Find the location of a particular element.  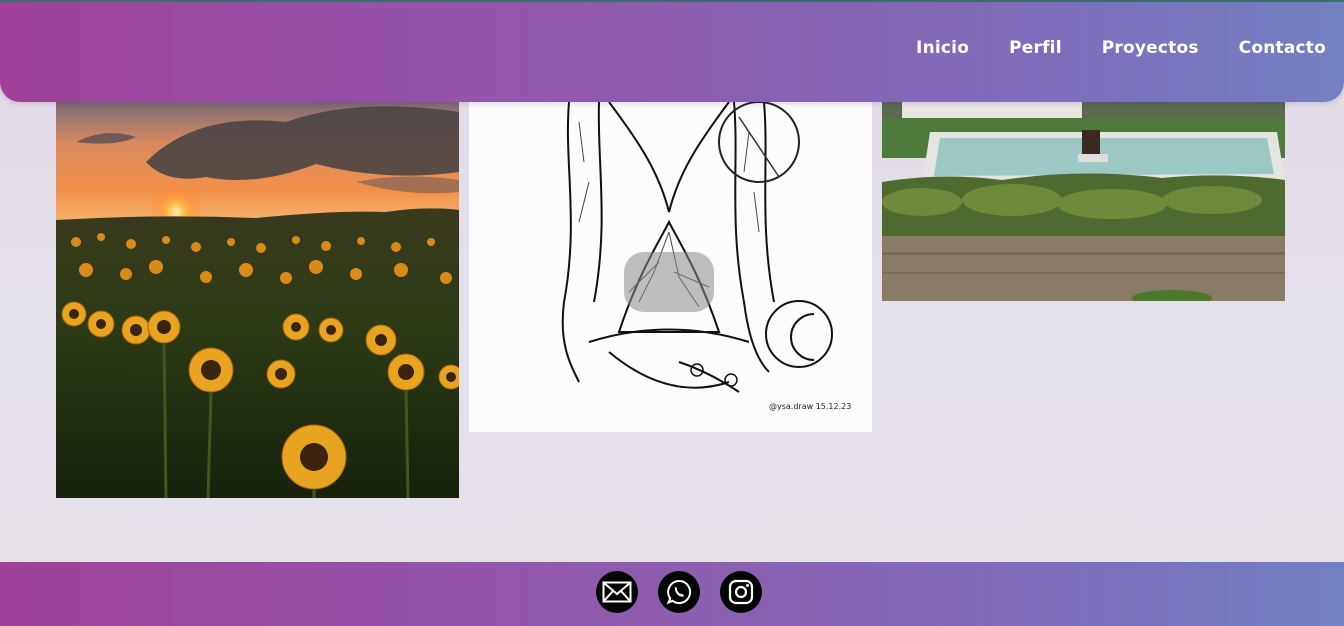

mail-icon is located at coordinates (617, 592).